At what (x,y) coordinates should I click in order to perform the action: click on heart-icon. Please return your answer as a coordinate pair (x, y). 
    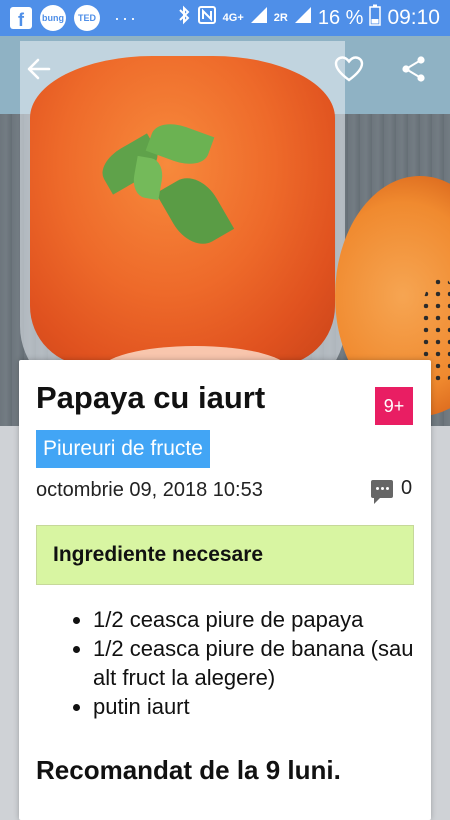
    Looking at the image, I should click on (349, 72).